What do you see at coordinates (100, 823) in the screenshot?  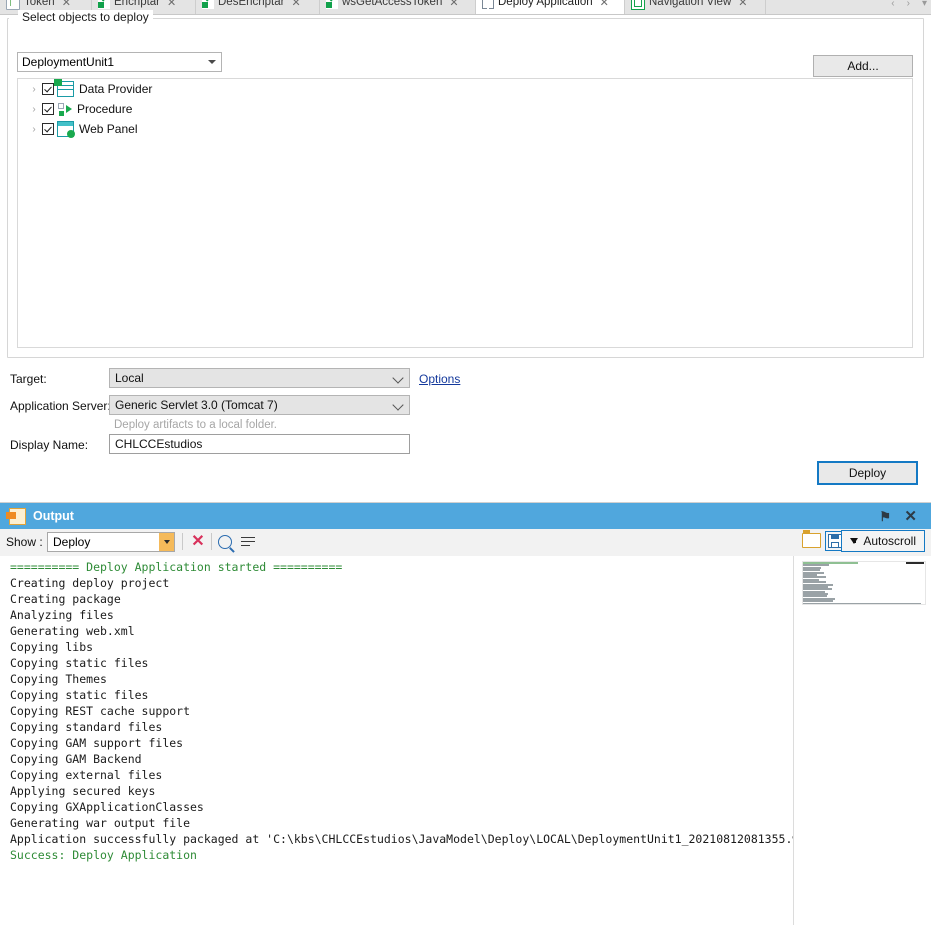 I see `log-line: Generating war output file` at bounding box center [100, 823].